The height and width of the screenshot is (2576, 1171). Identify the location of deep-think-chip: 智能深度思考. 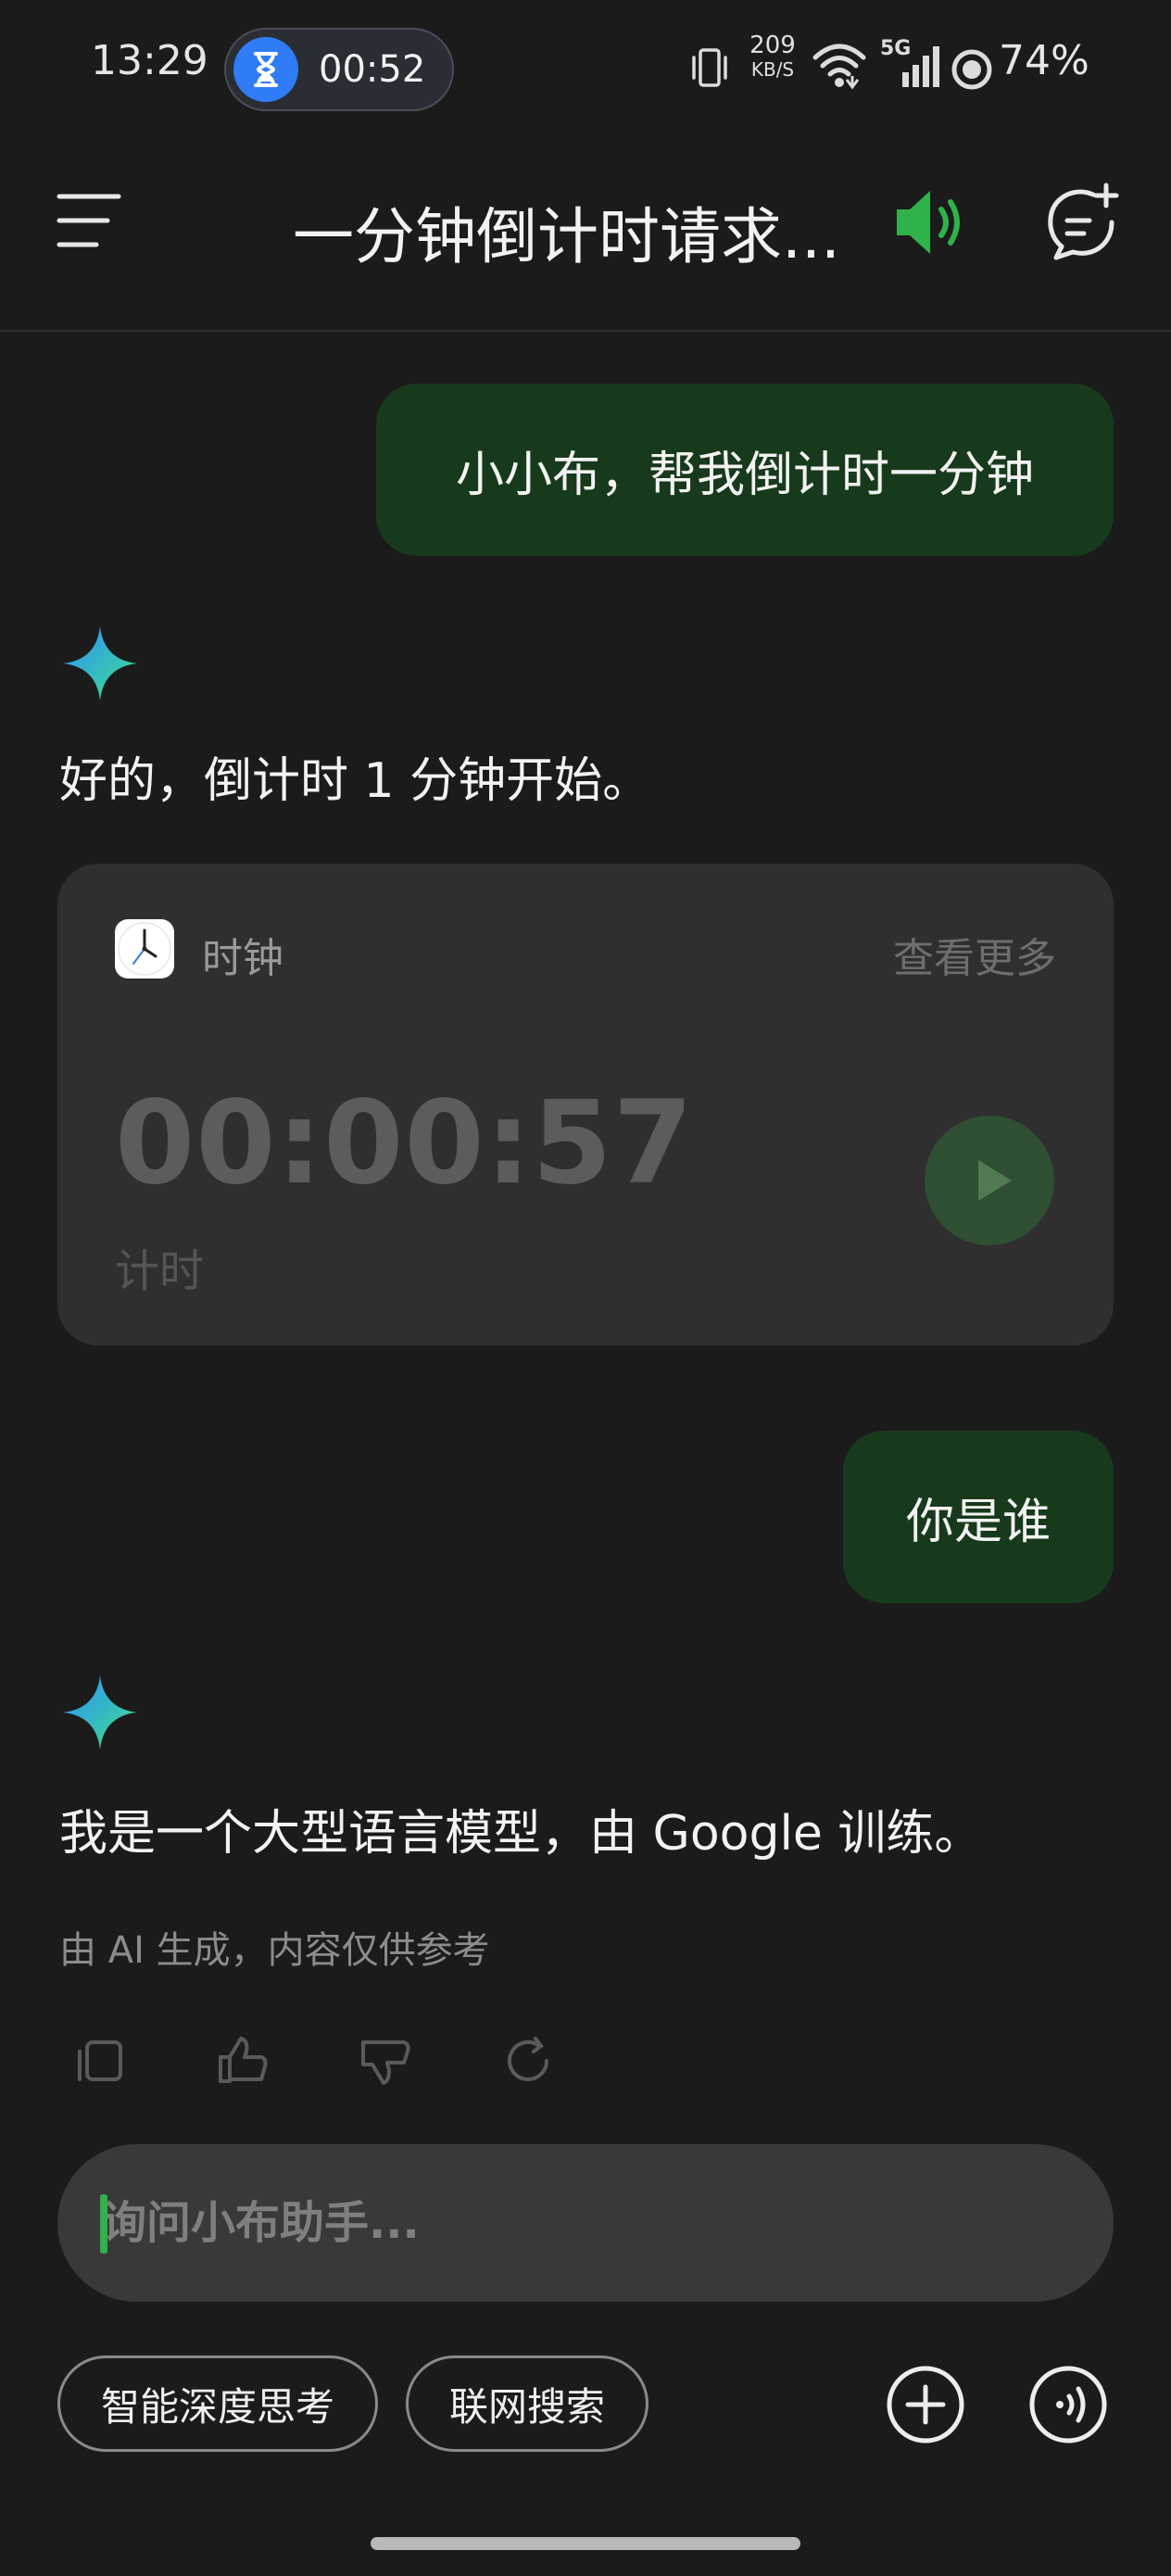
(218, 2403).